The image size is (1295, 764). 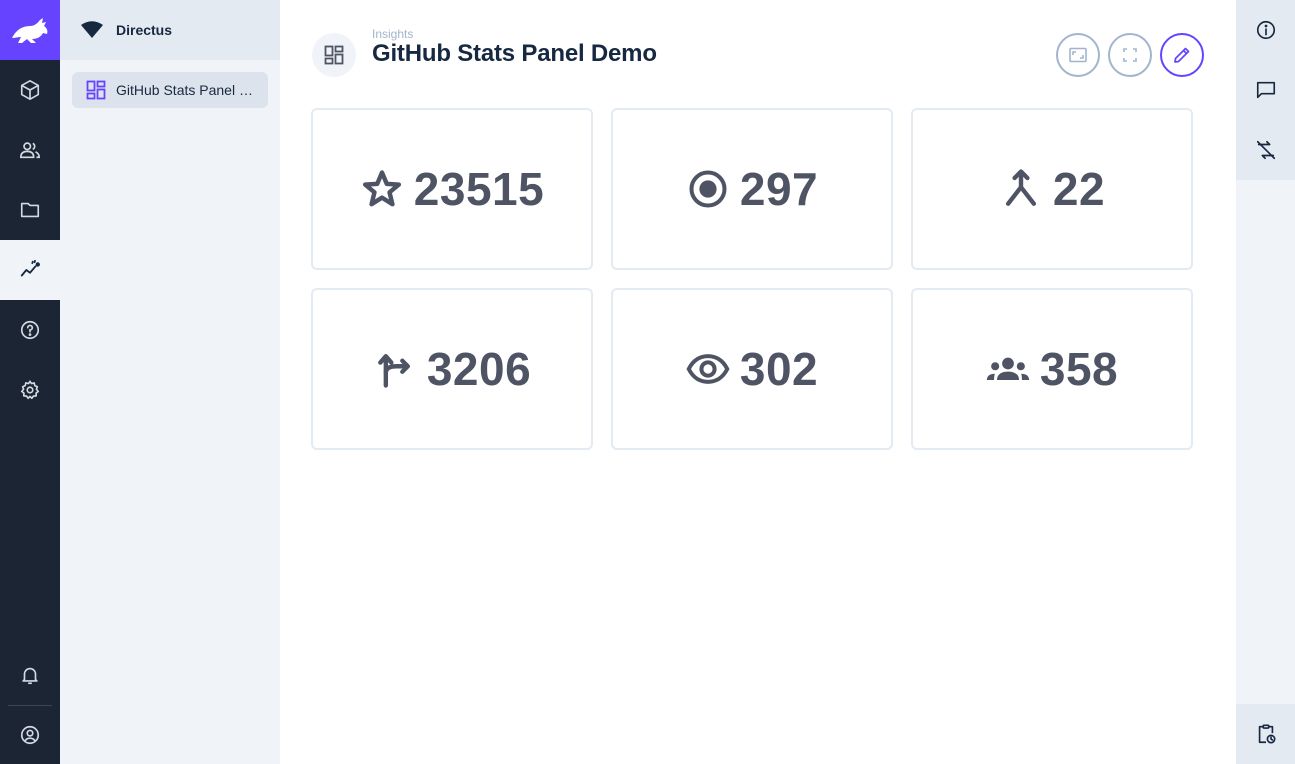 What do you see at coordinates (1079, 189) in the screenshot?
I see `stat-value: 22` at bounding box center [1079, 189].